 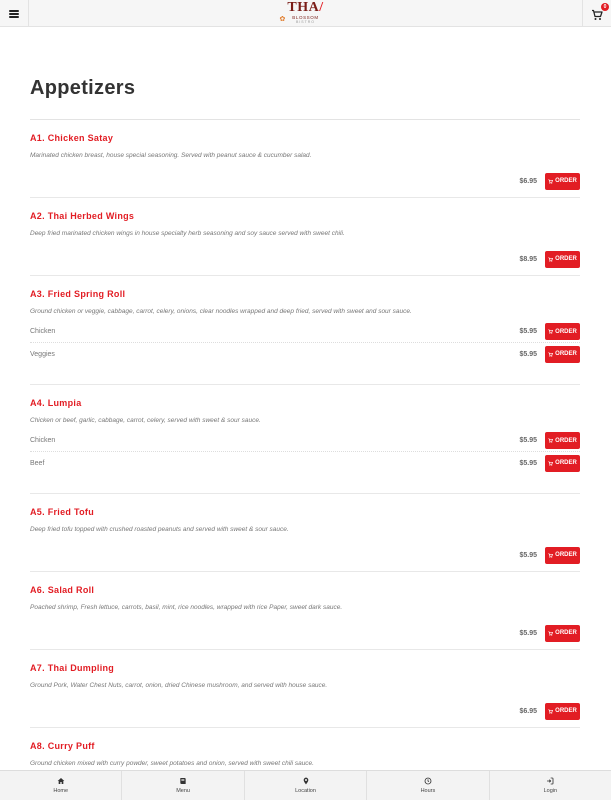 What do you see at coordinates (528, 259) in the screenshot?
I see `item-price: $8.95` at bounding box center [528, 259].